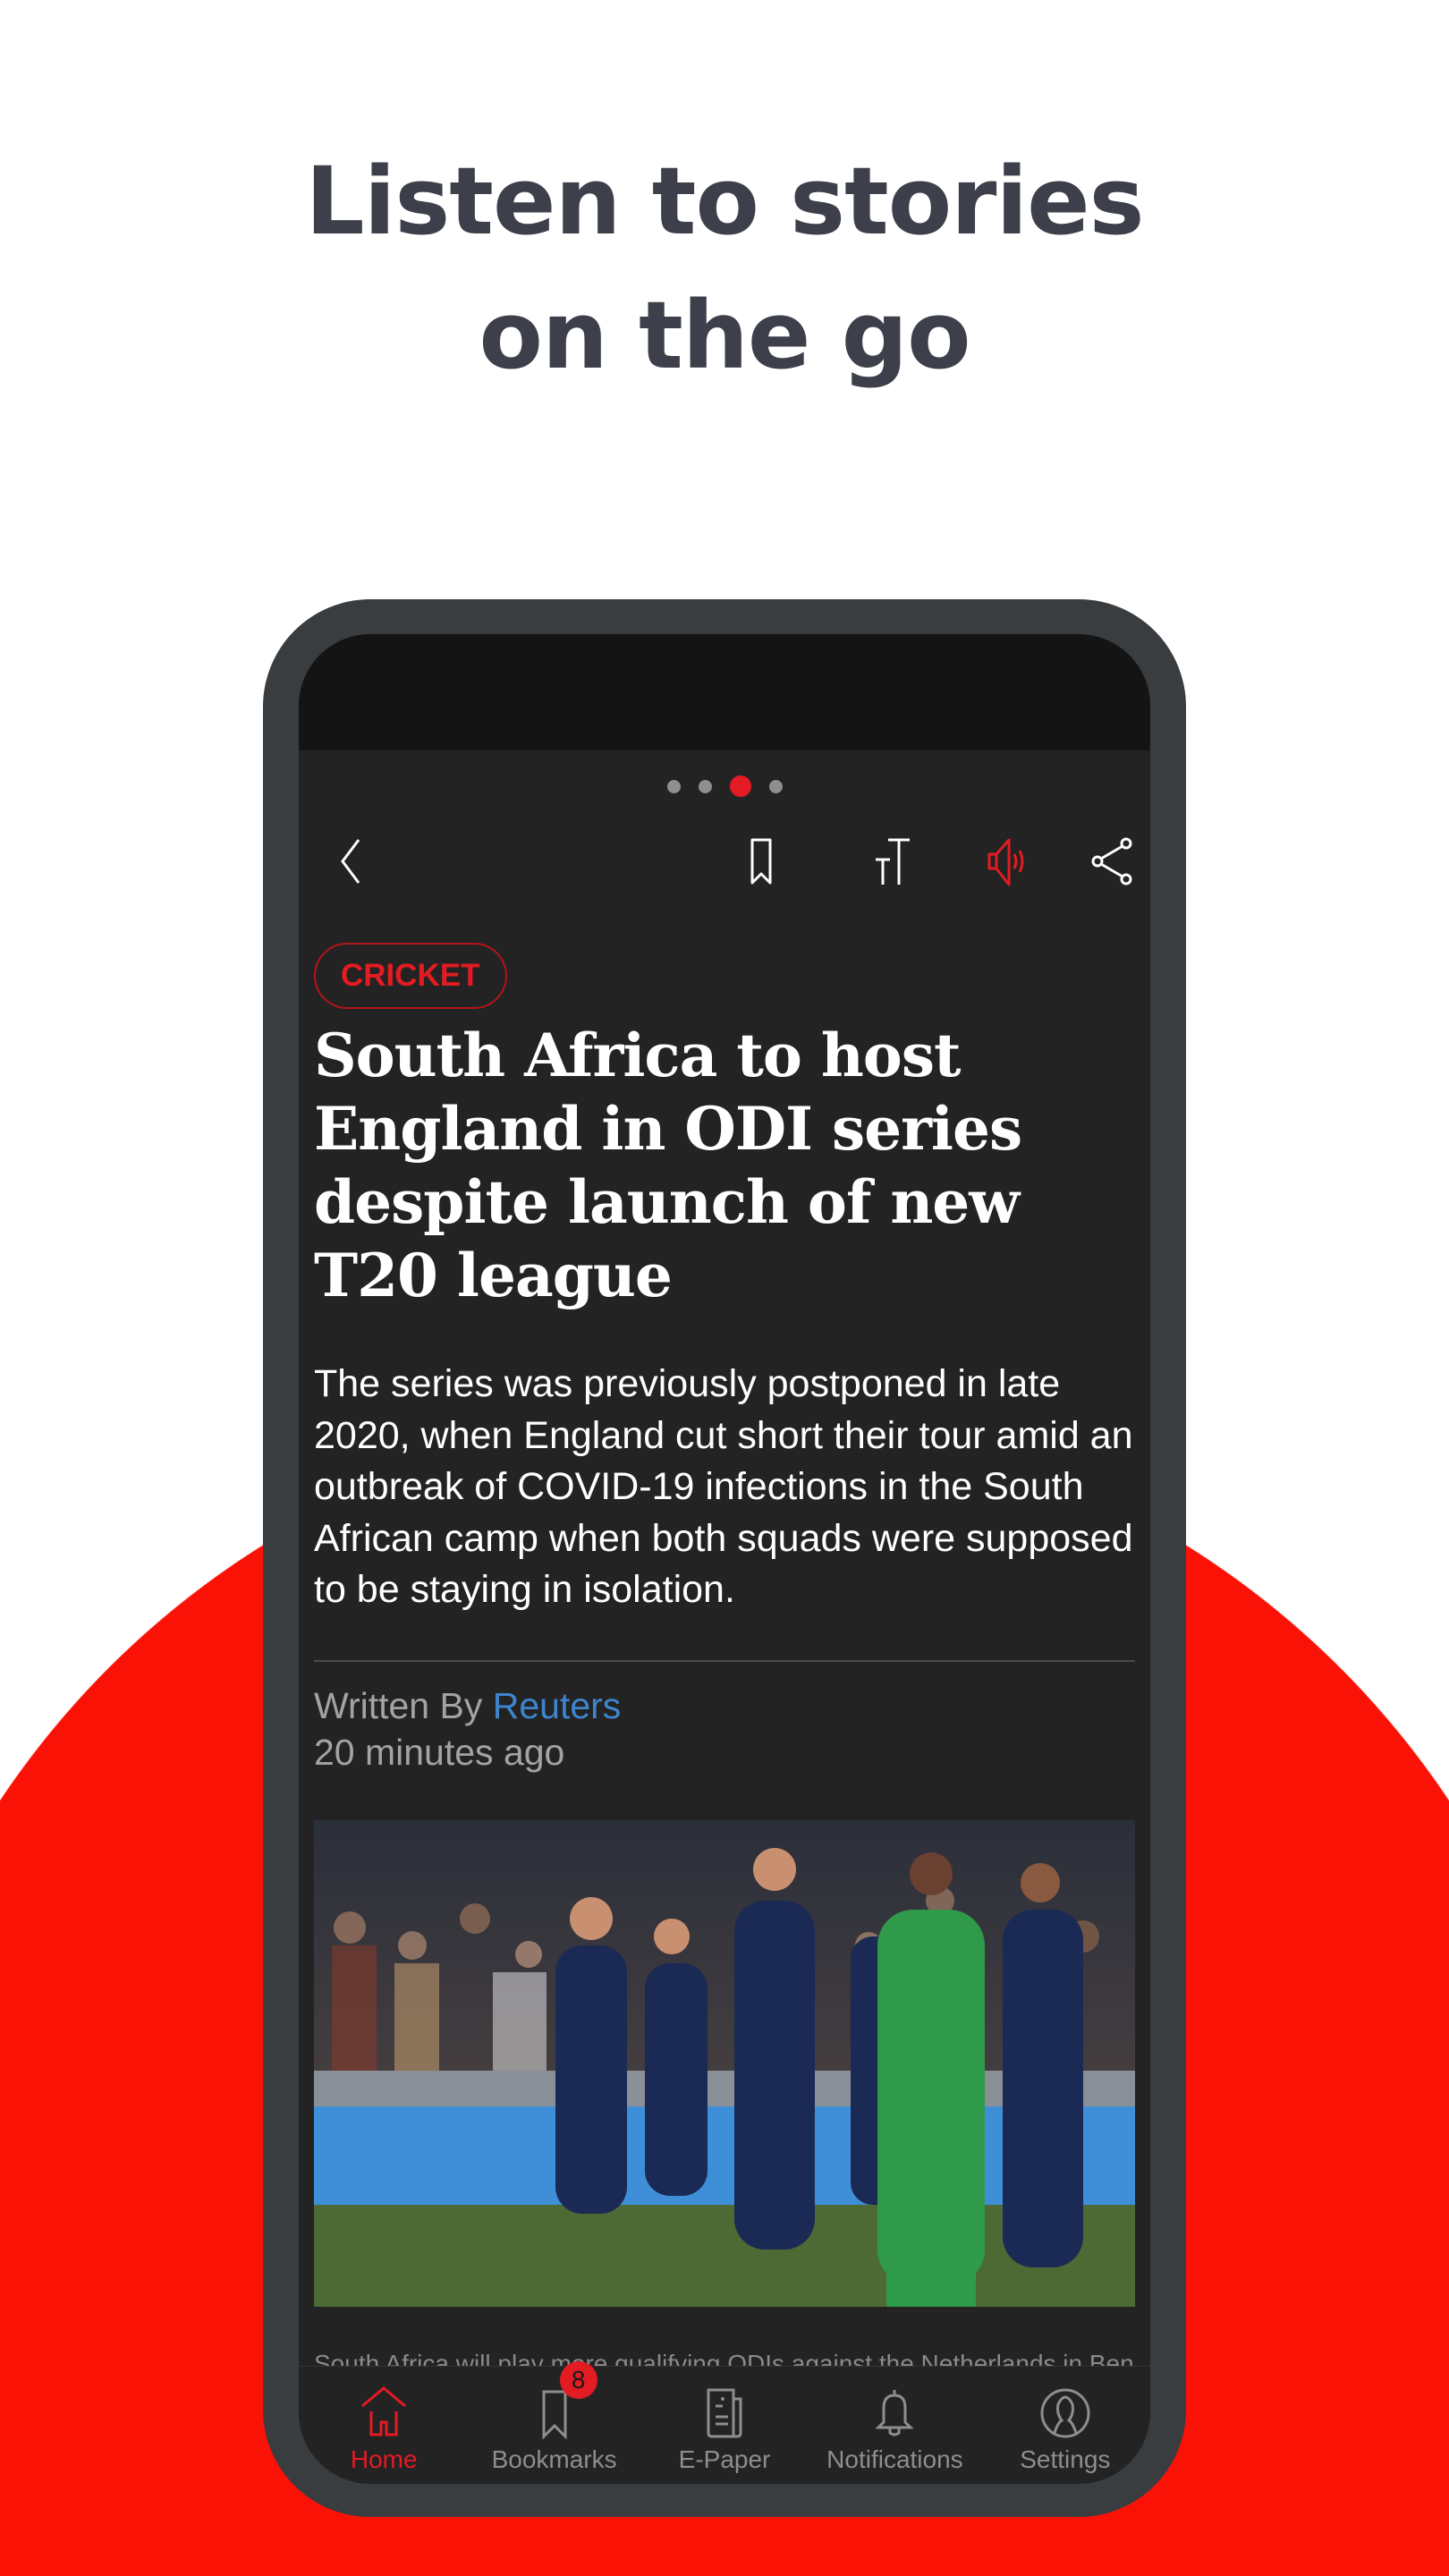 The image size is (1449, 2576). What do you see at coordinates (410, 976) in the screenshot?
I see `category-tag: CRICKET` at bounding box center [410, 976].